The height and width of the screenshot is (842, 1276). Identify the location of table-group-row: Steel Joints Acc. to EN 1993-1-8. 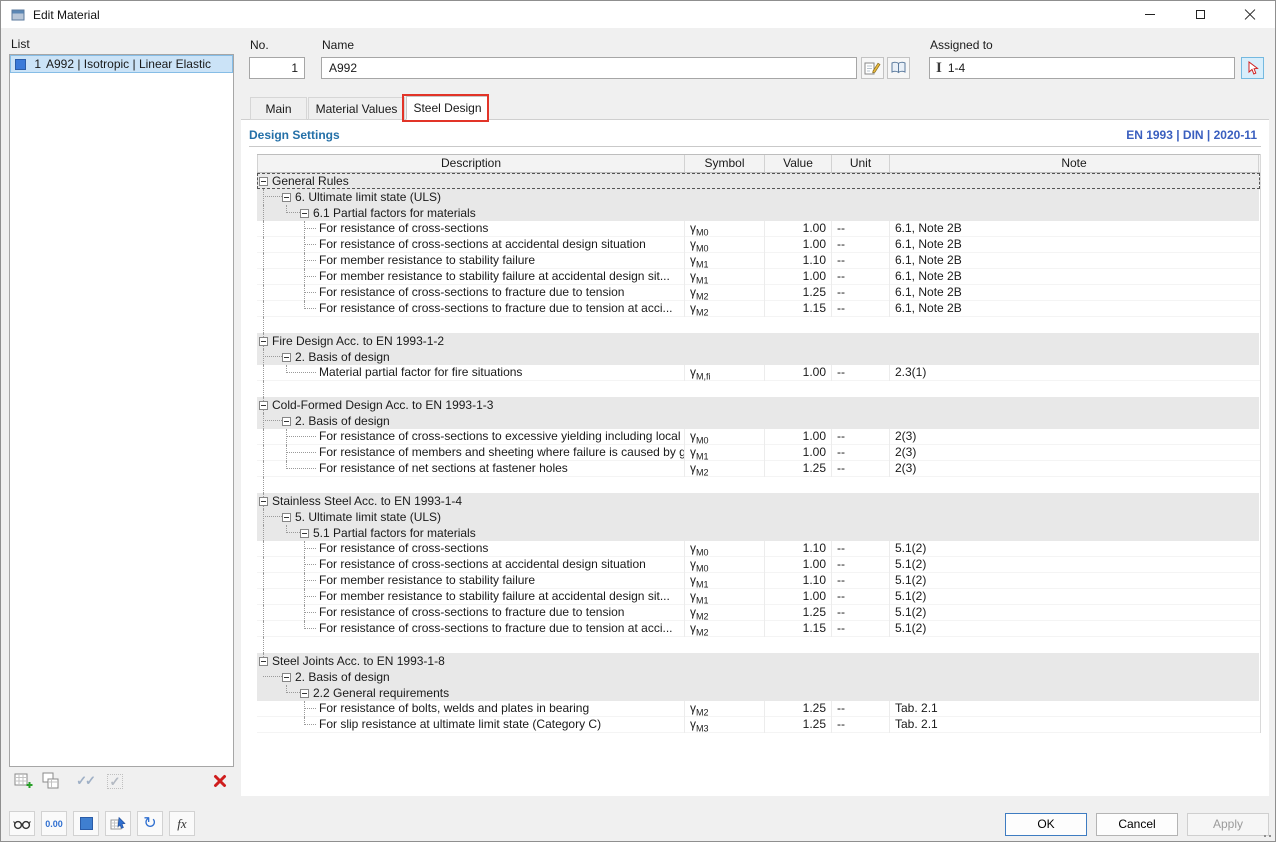
(758, 661).